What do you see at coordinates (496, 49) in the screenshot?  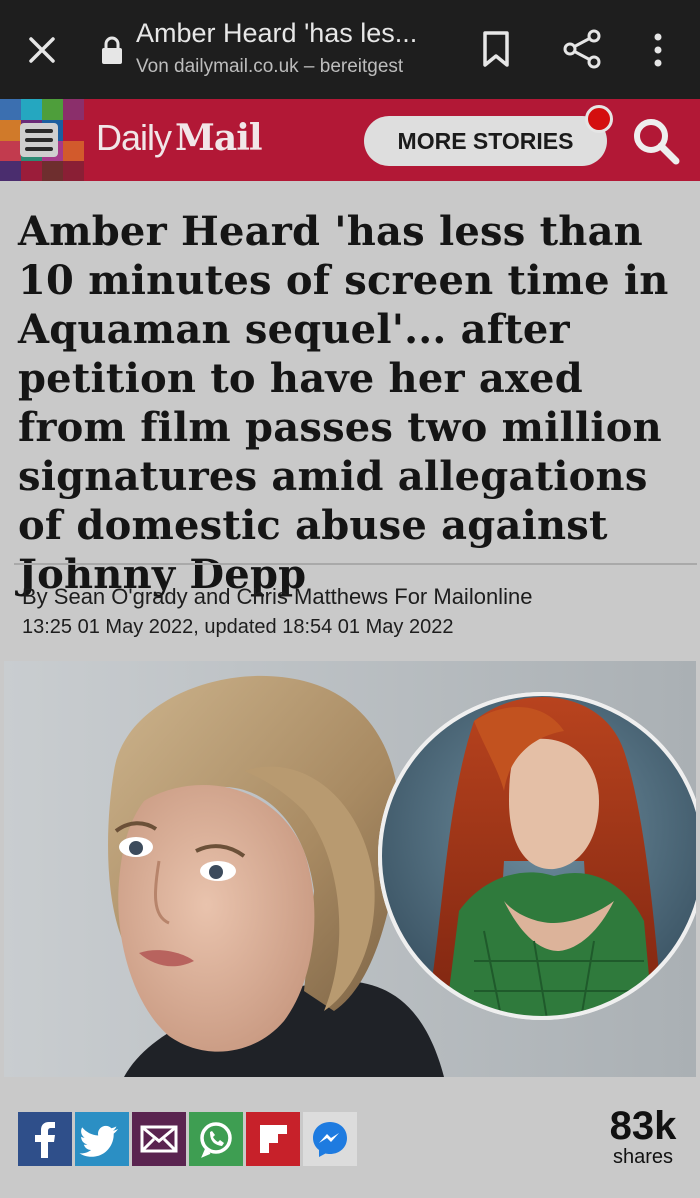 I see `bookmark-icon` at bounding box center [496, 49].